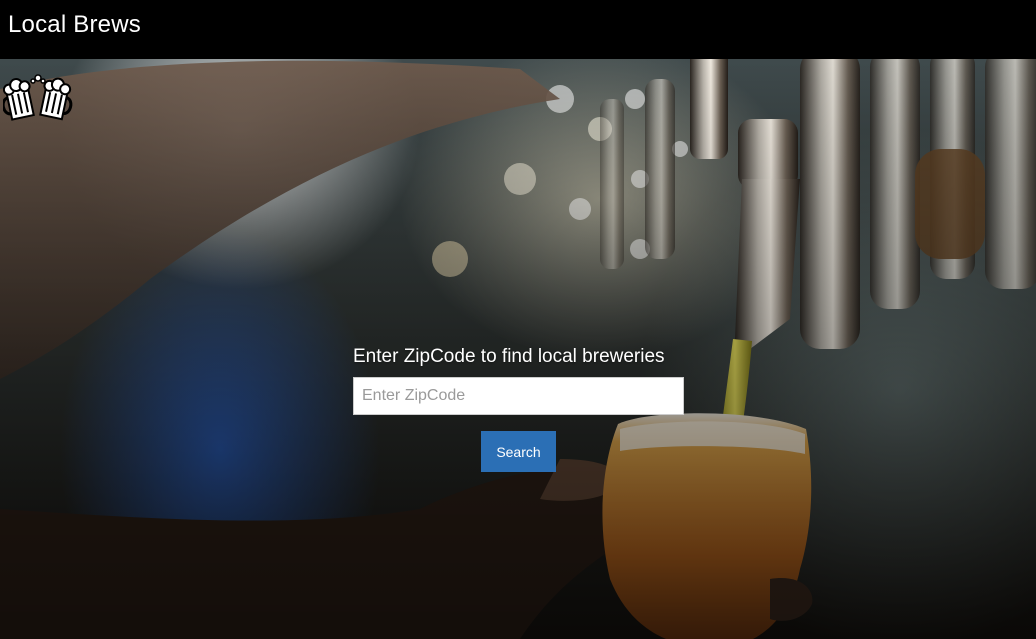  I want to click on beer-mugs-cheers-icon, so click(37, 97).